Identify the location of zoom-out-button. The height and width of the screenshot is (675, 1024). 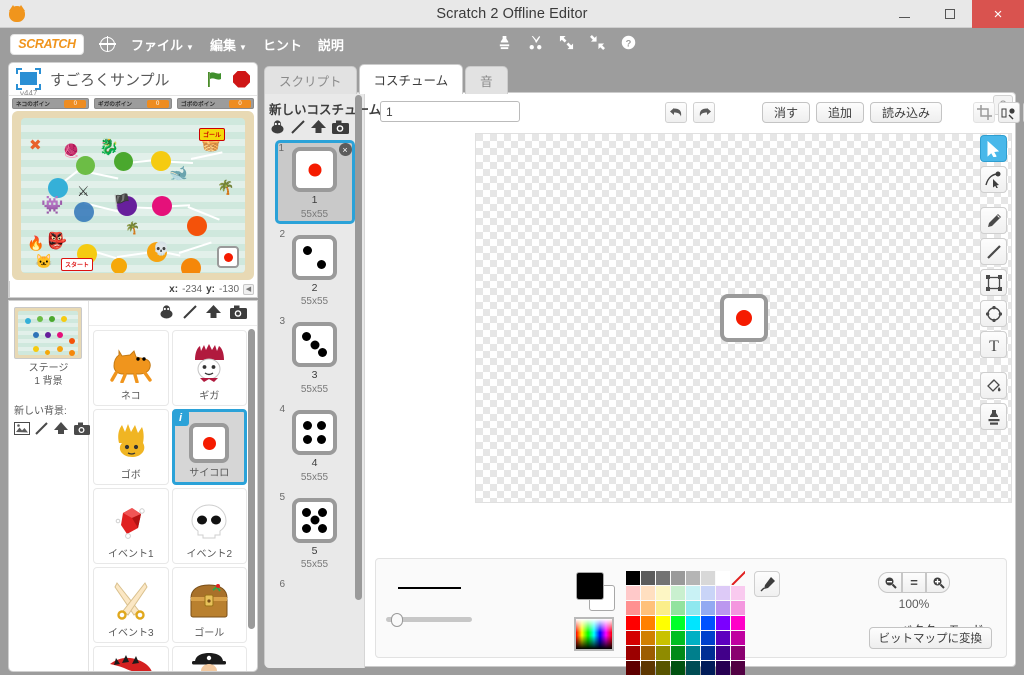
(890, 582).